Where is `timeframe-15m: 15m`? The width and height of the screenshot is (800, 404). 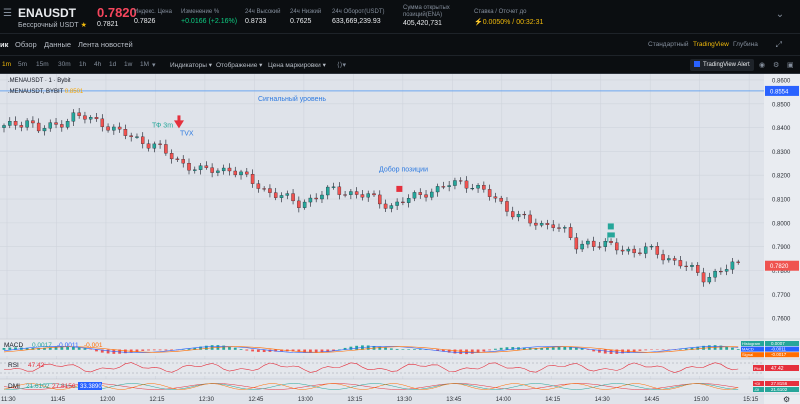
timeframe-15m: 15m is located at coordinates (42, 64).